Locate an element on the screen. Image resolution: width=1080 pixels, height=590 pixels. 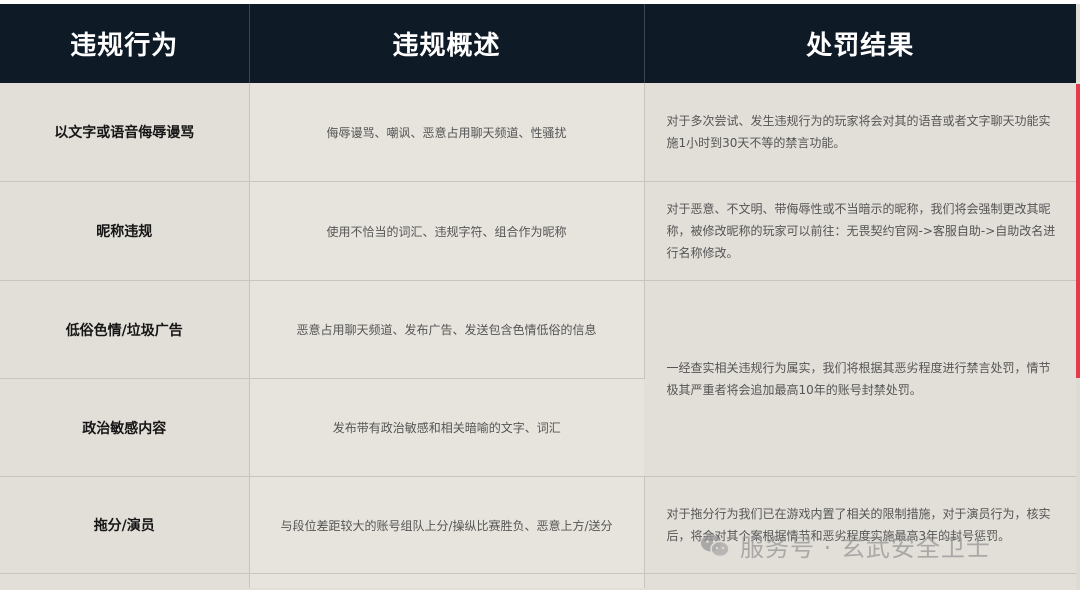
watermark: 服务号 · 玄武安全卫士 is located at coordinates (845, 545).